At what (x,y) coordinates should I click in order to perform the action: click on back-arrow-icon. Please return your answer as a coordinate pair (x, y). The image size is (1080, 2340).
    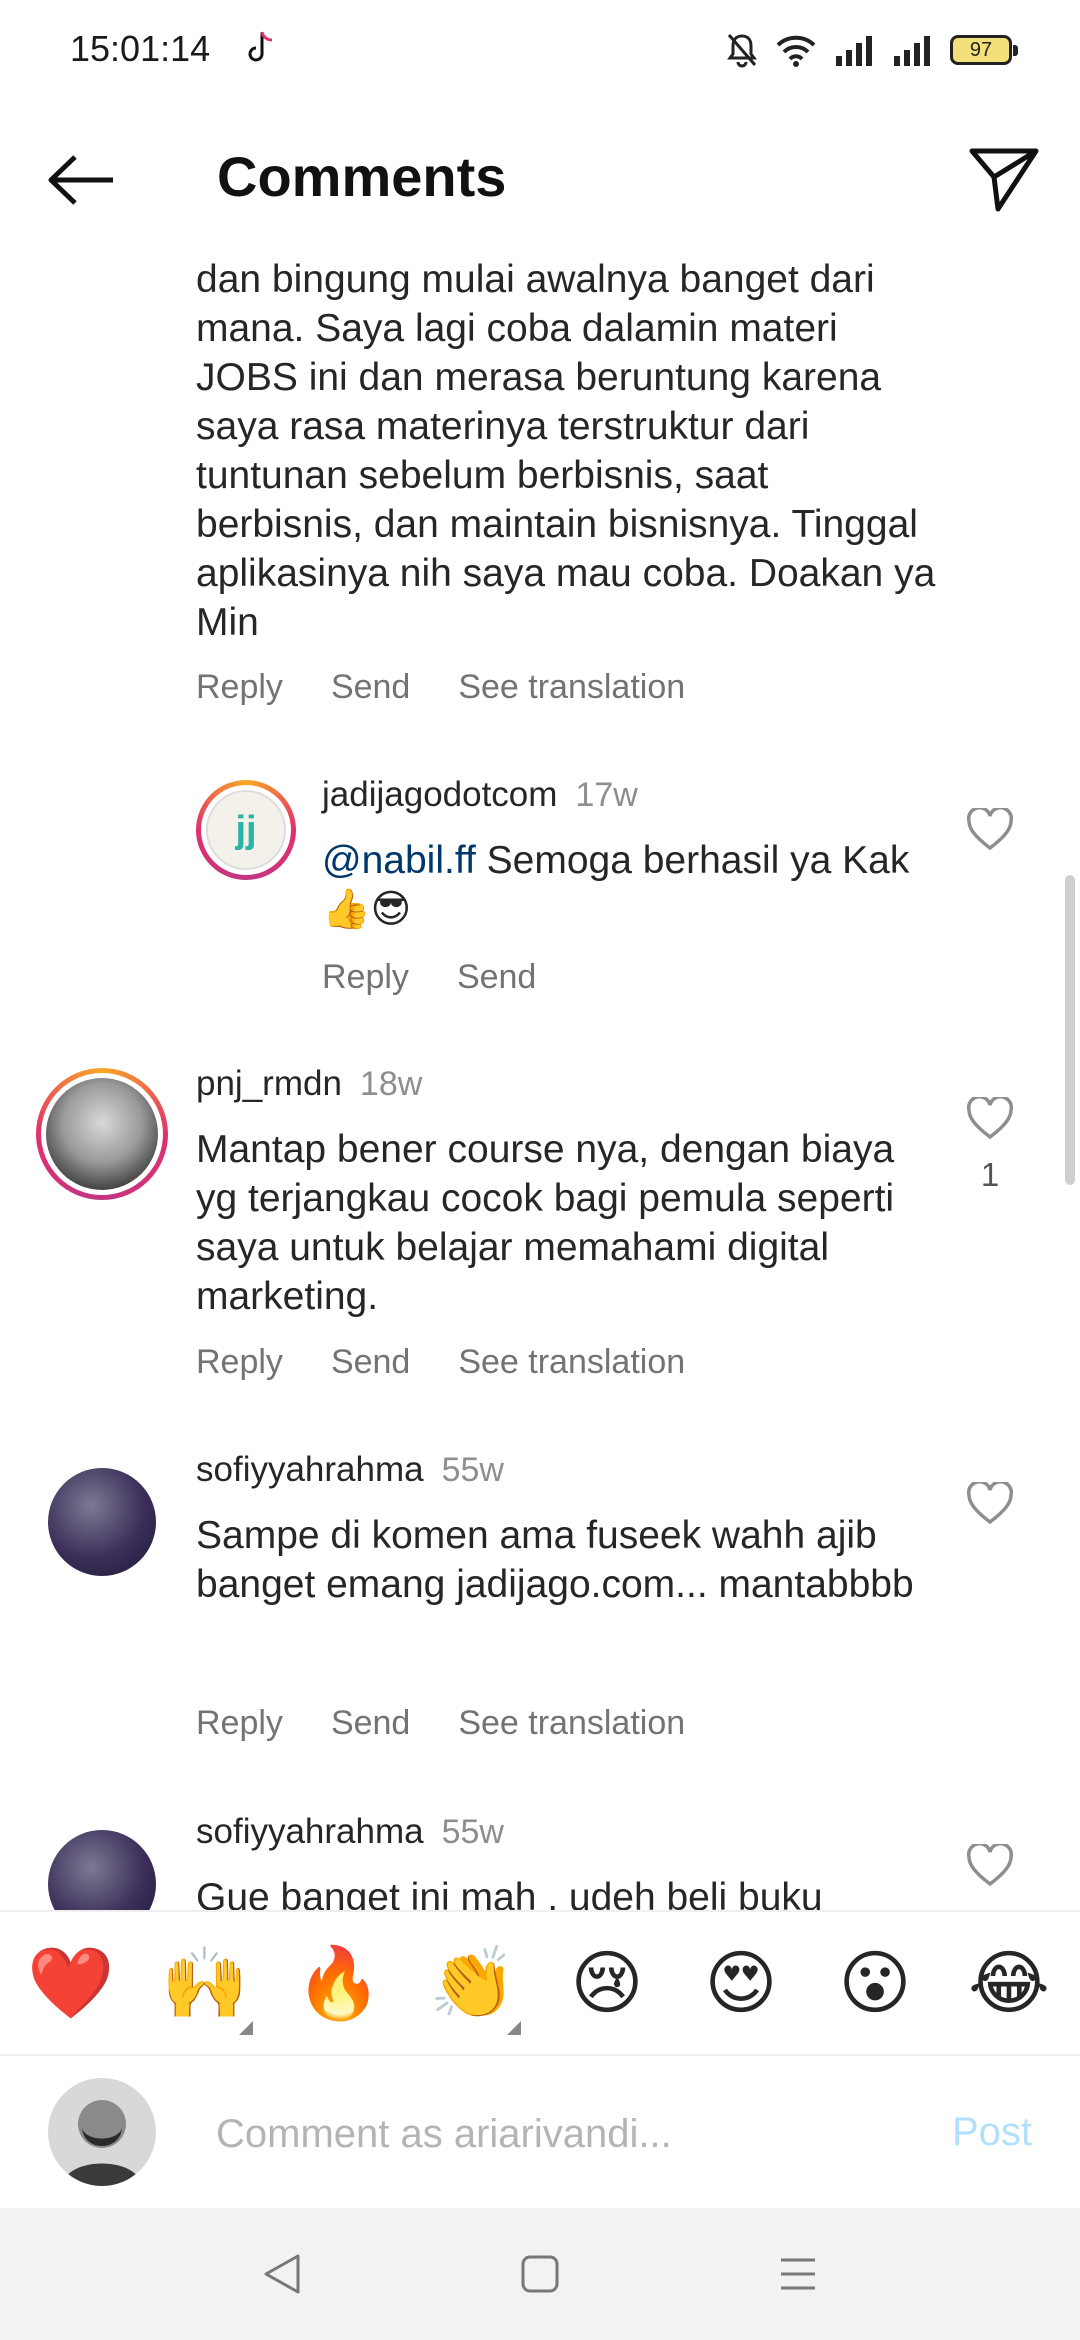
    Looking at the image, I should click on (80, 180).